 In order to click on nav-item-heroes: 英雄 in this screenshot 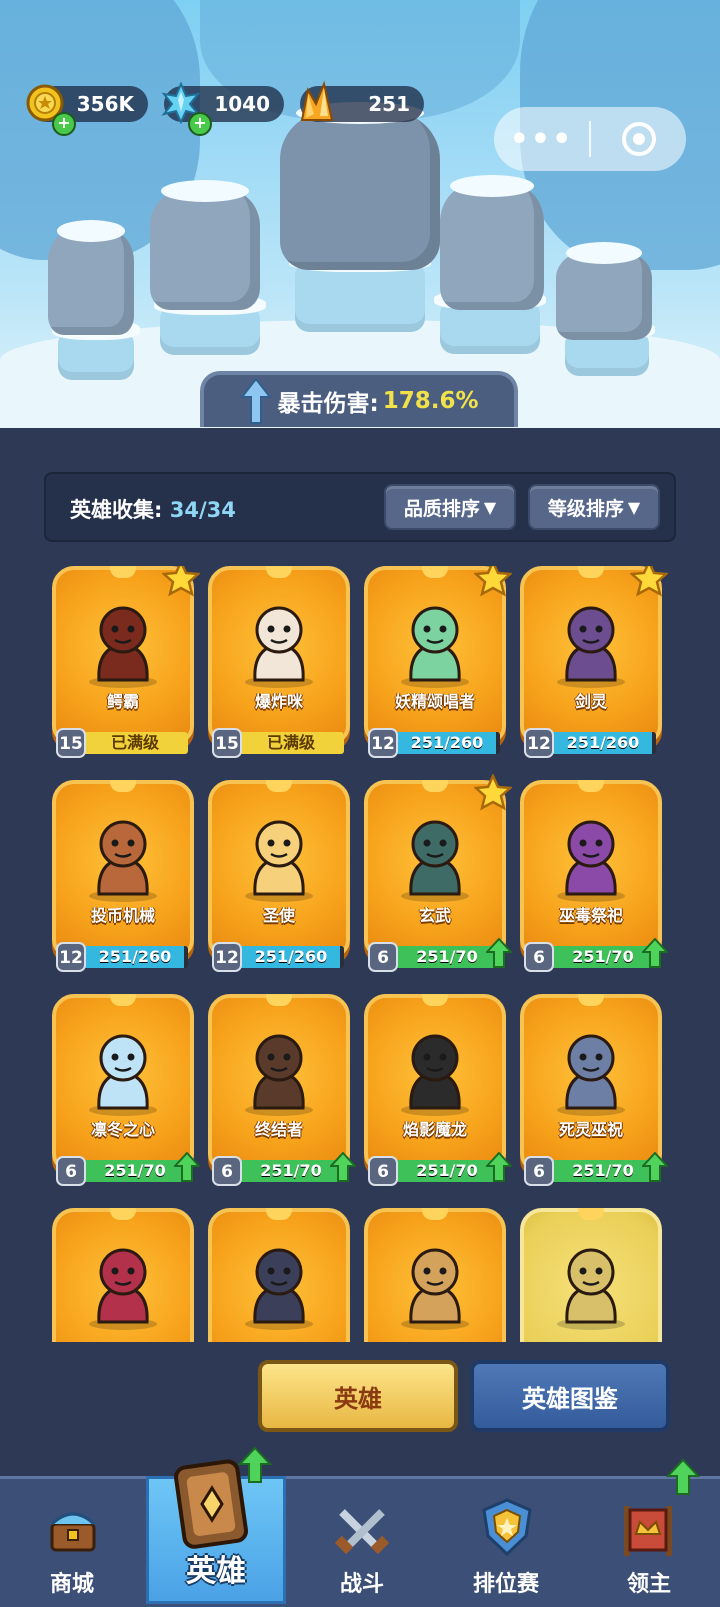, I will do `click(216, 1518)`.